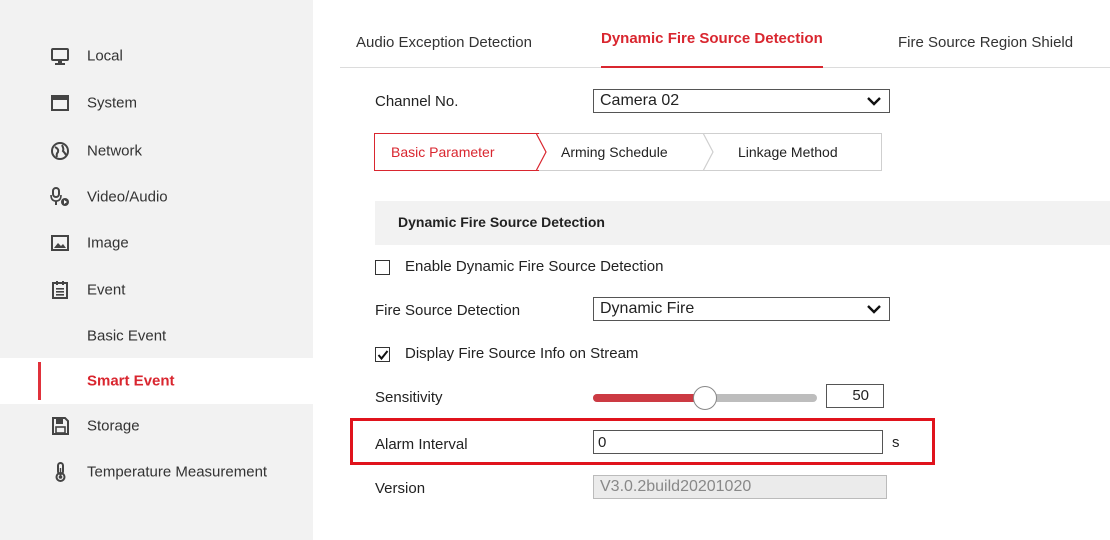 This screenshot has width=1110, height=540. What do you see at coordinates (60, 103) in the screenshot?
I see `system-window-icon` at bounding box center [60, 103].